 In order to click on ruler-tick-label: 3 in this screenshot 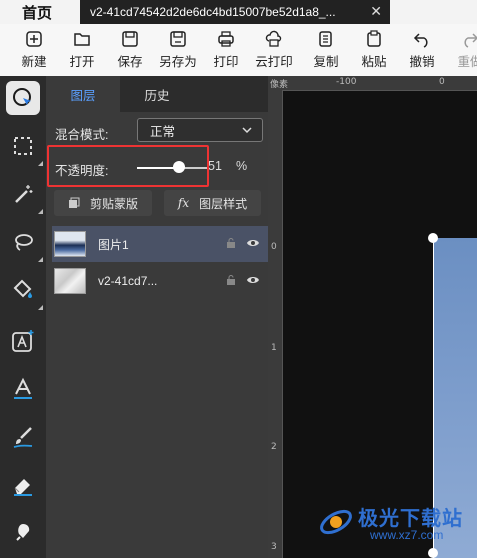, I will do `click(274, 547)`.